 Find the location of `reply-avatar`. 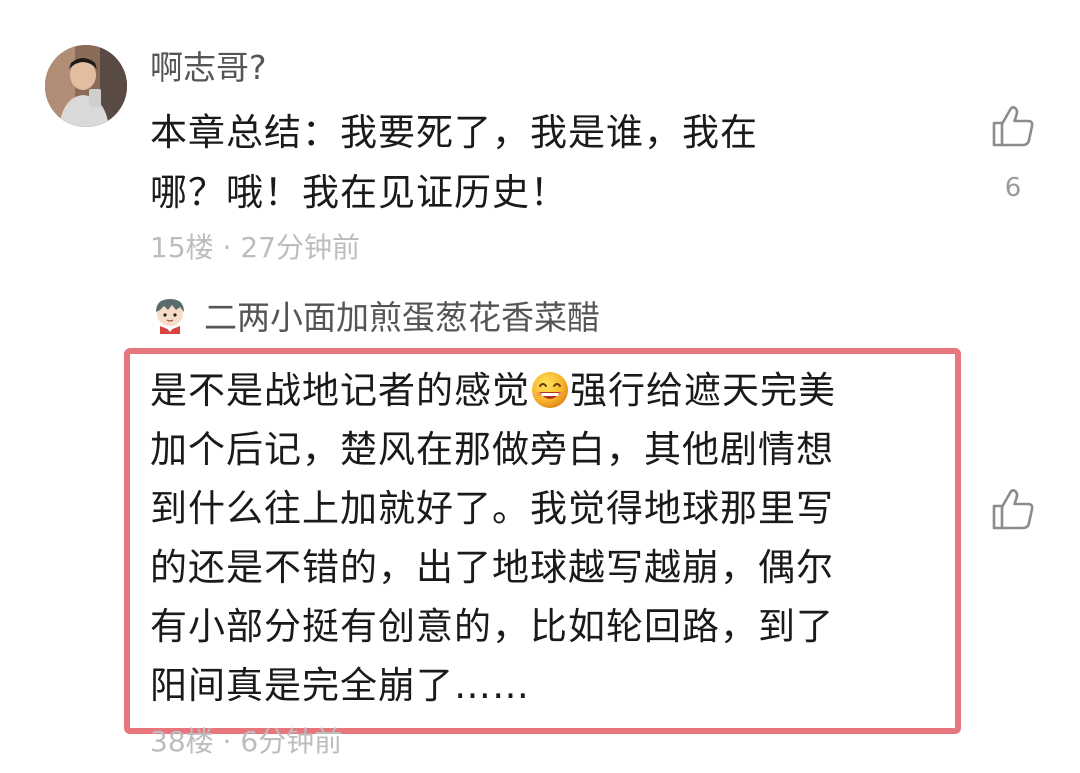

reply-avatar is located at coordinates (170, 316).